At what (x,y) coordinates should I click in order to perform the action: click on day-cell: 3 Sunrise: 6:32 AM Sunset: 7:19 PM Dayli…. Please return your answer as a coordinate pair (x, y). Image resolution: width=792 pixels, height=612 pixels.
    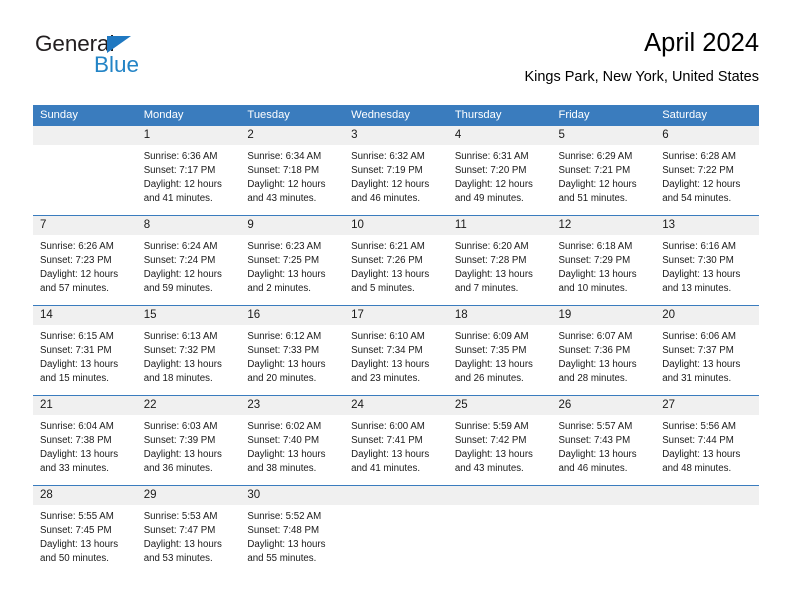
    Looking at the image, I should click on (396, 171).